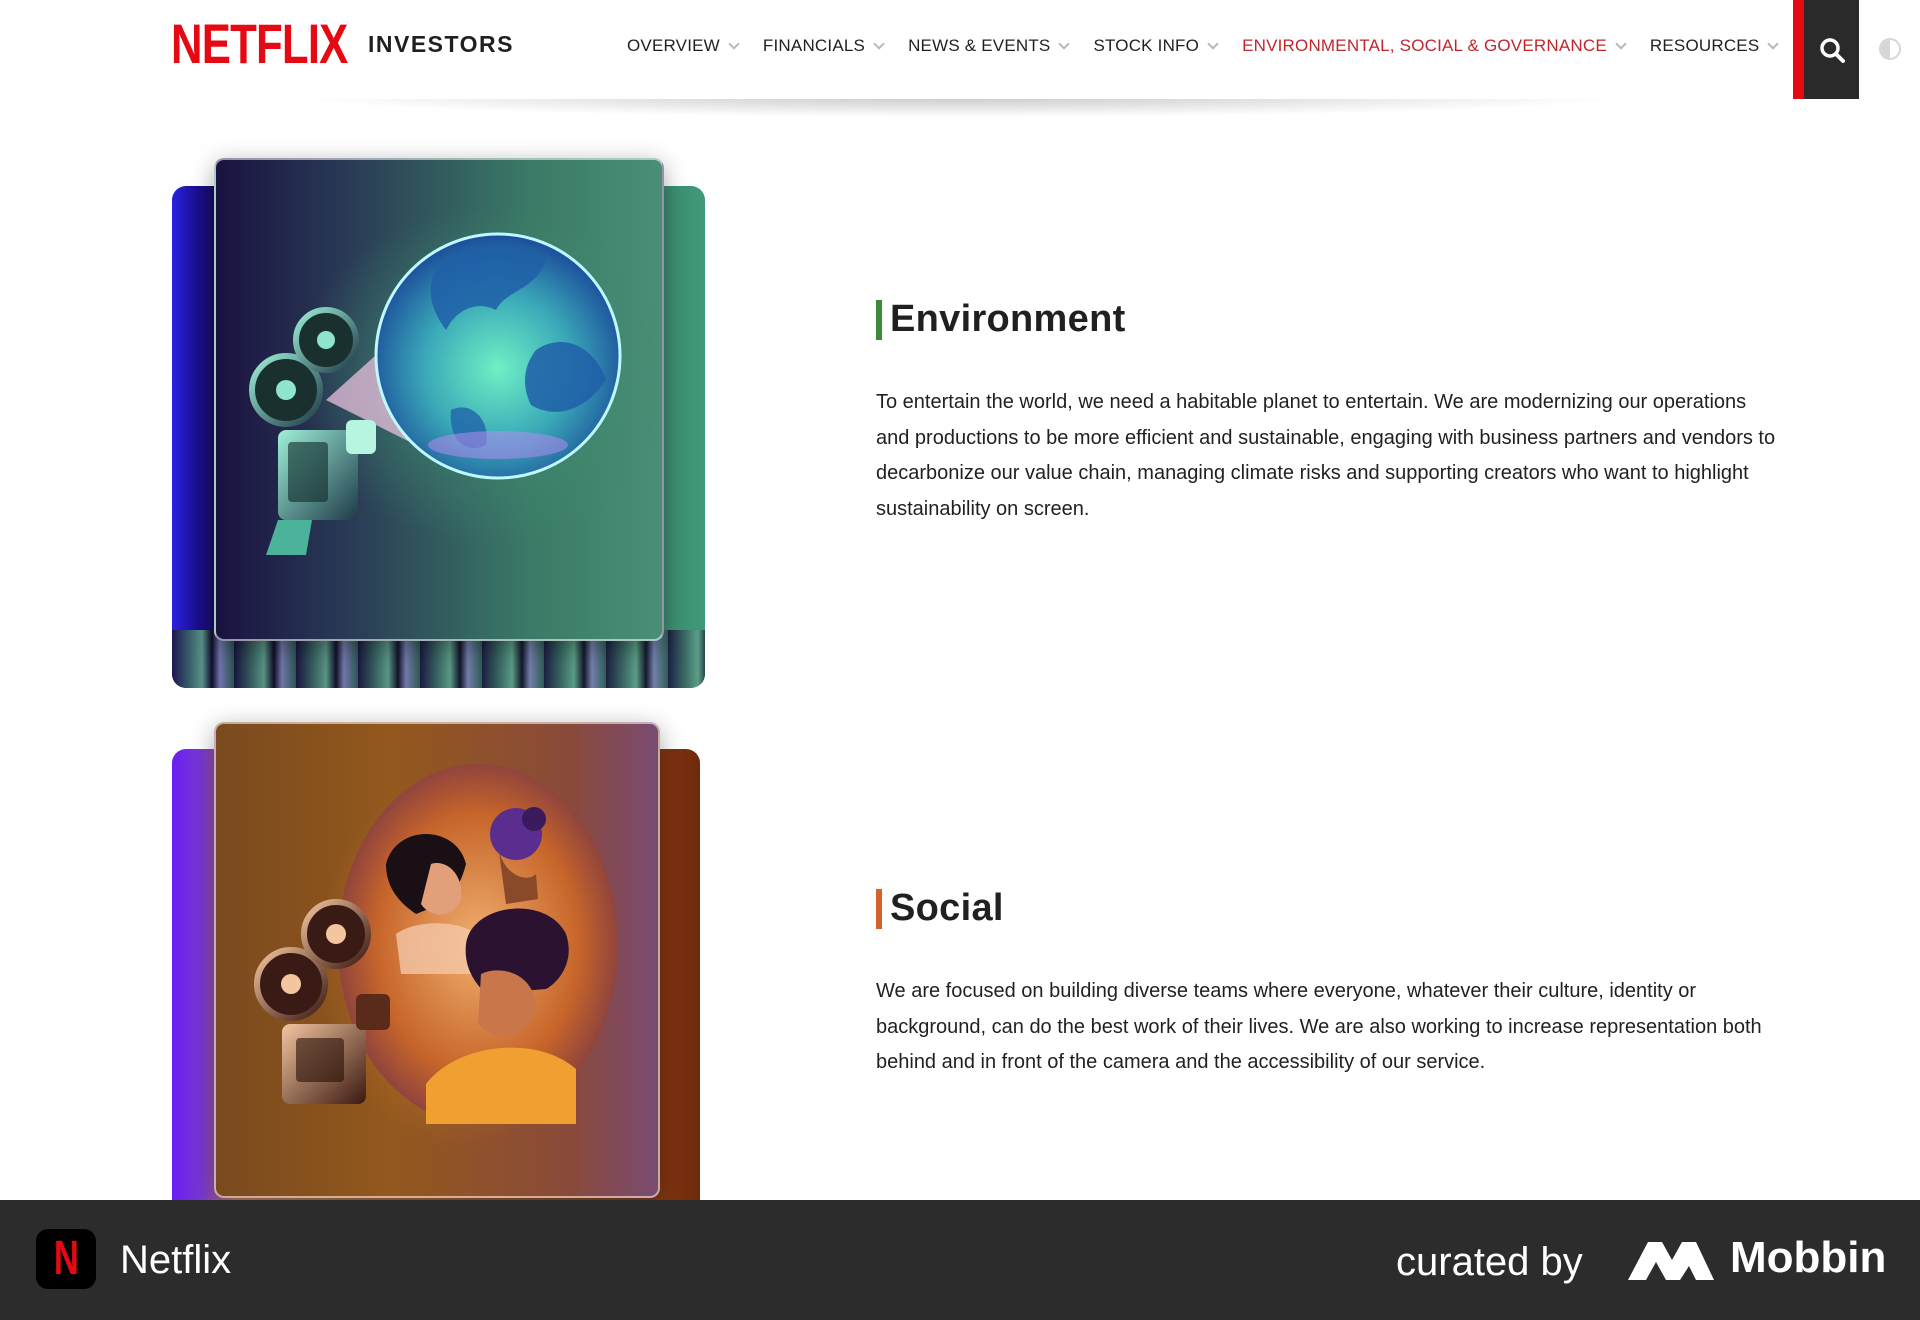  I want to click on logo-investors-label: INVESTORS, so click(441, 44).